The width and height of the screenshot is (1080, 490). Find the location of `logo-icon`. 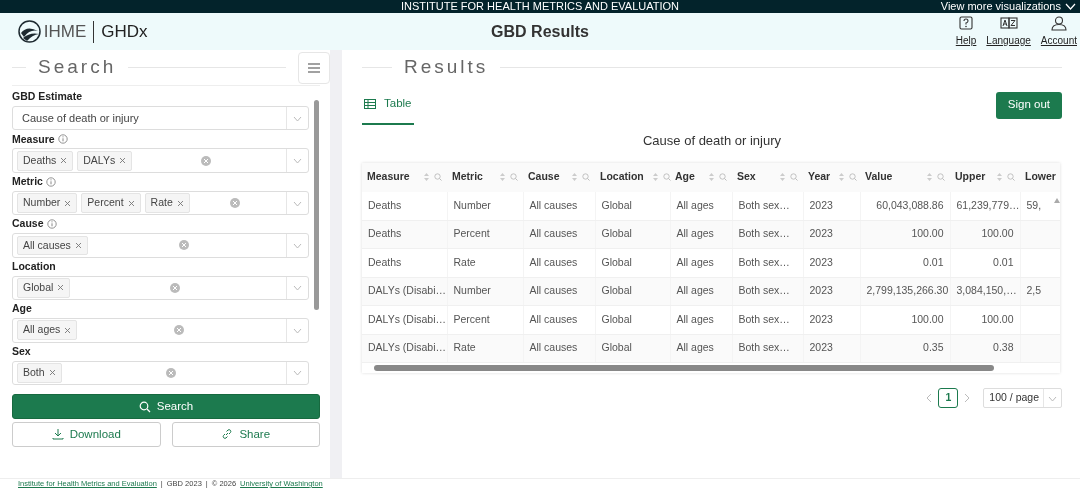

logo-icon is located at coordinates (29, 31).